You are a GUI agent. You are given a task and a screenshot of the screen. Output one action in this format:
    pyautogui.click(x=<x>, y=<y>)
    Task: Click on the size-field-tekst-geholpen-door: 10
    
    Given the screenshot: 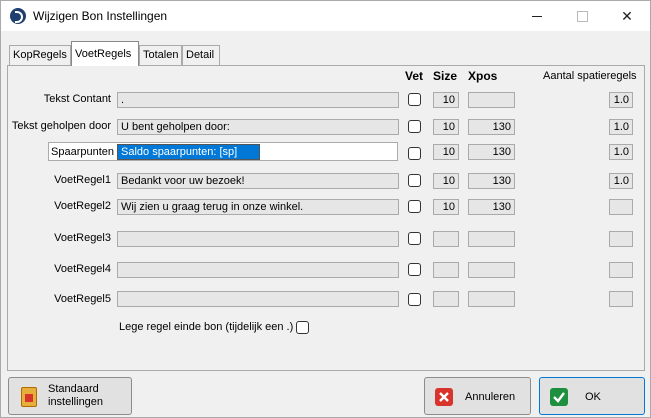 What is the action you would take?
    pyautogui.click(x=446, y=127)
    